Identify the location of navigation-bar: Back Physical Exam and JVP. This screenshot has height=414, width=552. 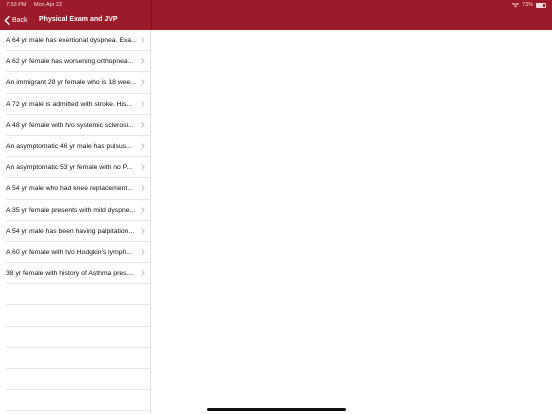
(276, 20).